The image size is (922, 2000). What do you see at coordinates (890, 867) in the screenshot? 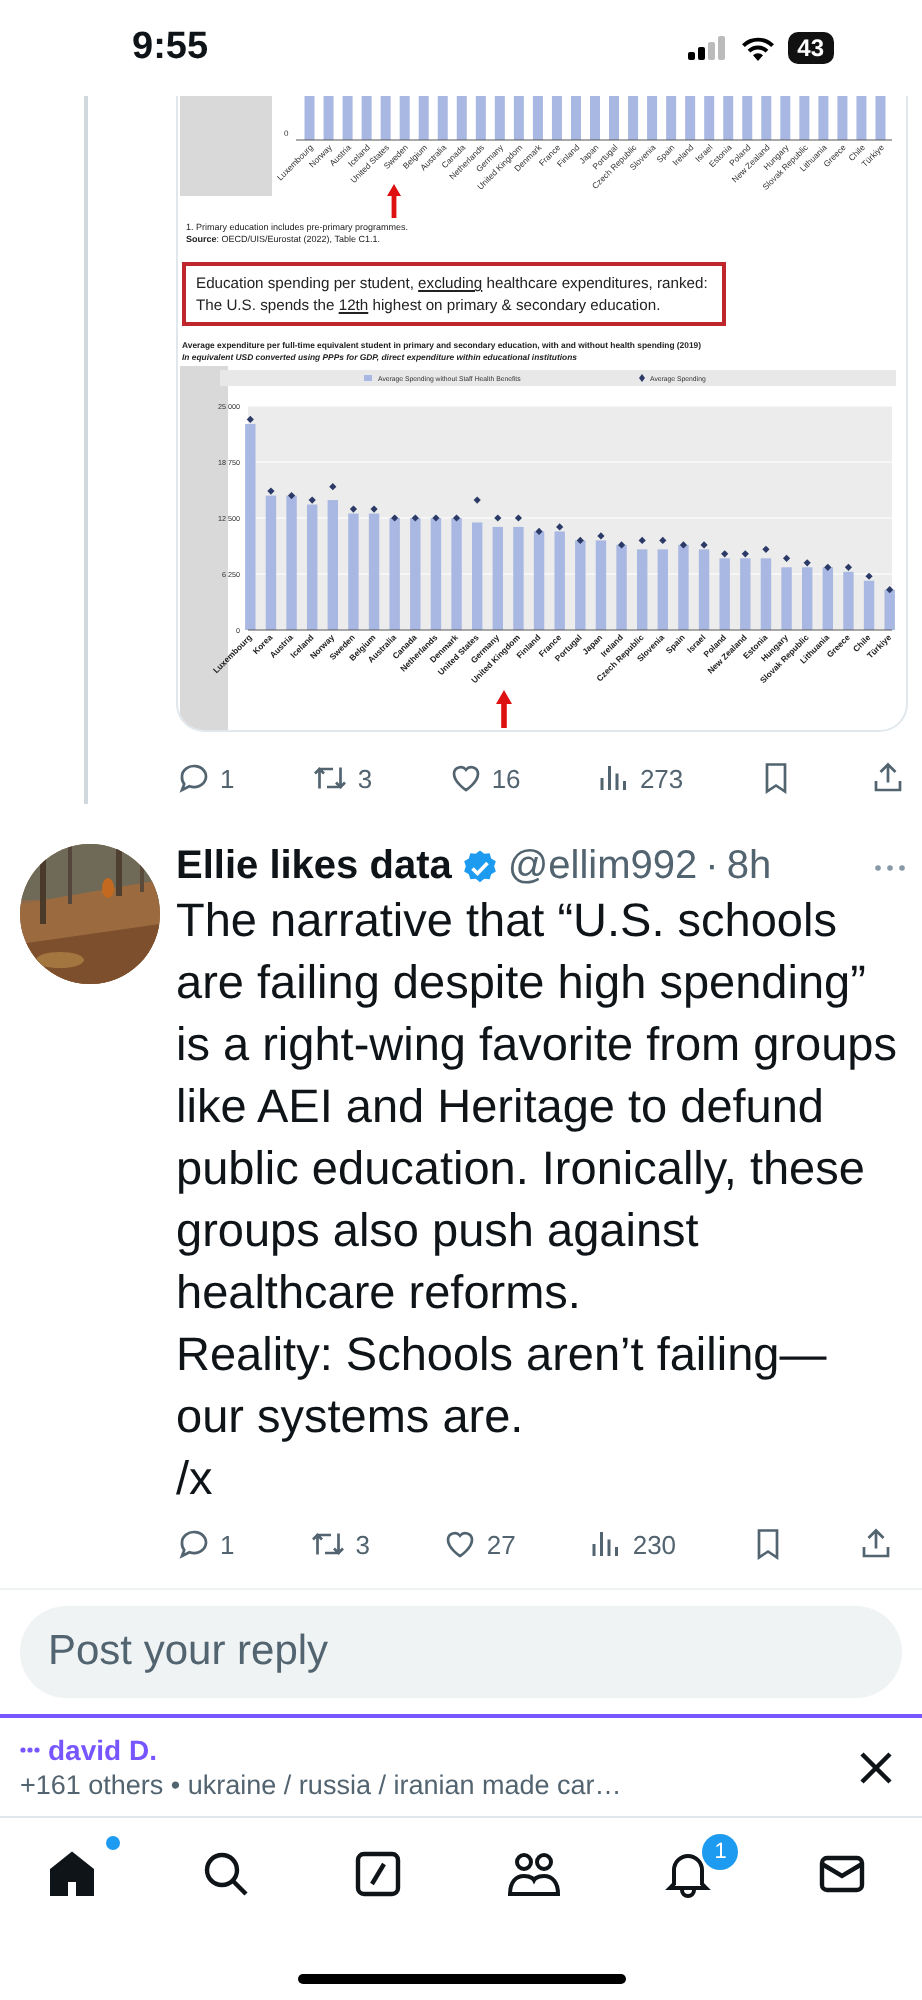
I see `more-icon` at bounding box center [890, 867].